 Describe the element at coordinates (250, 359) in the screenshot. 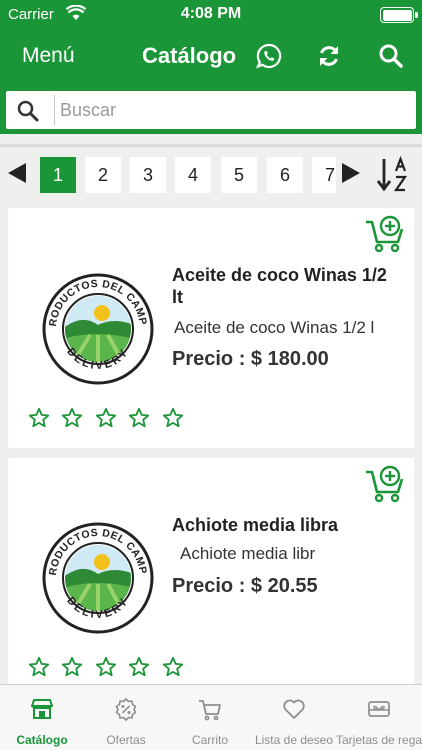

I see `product-price: Precio : $ 180.00` at that location.